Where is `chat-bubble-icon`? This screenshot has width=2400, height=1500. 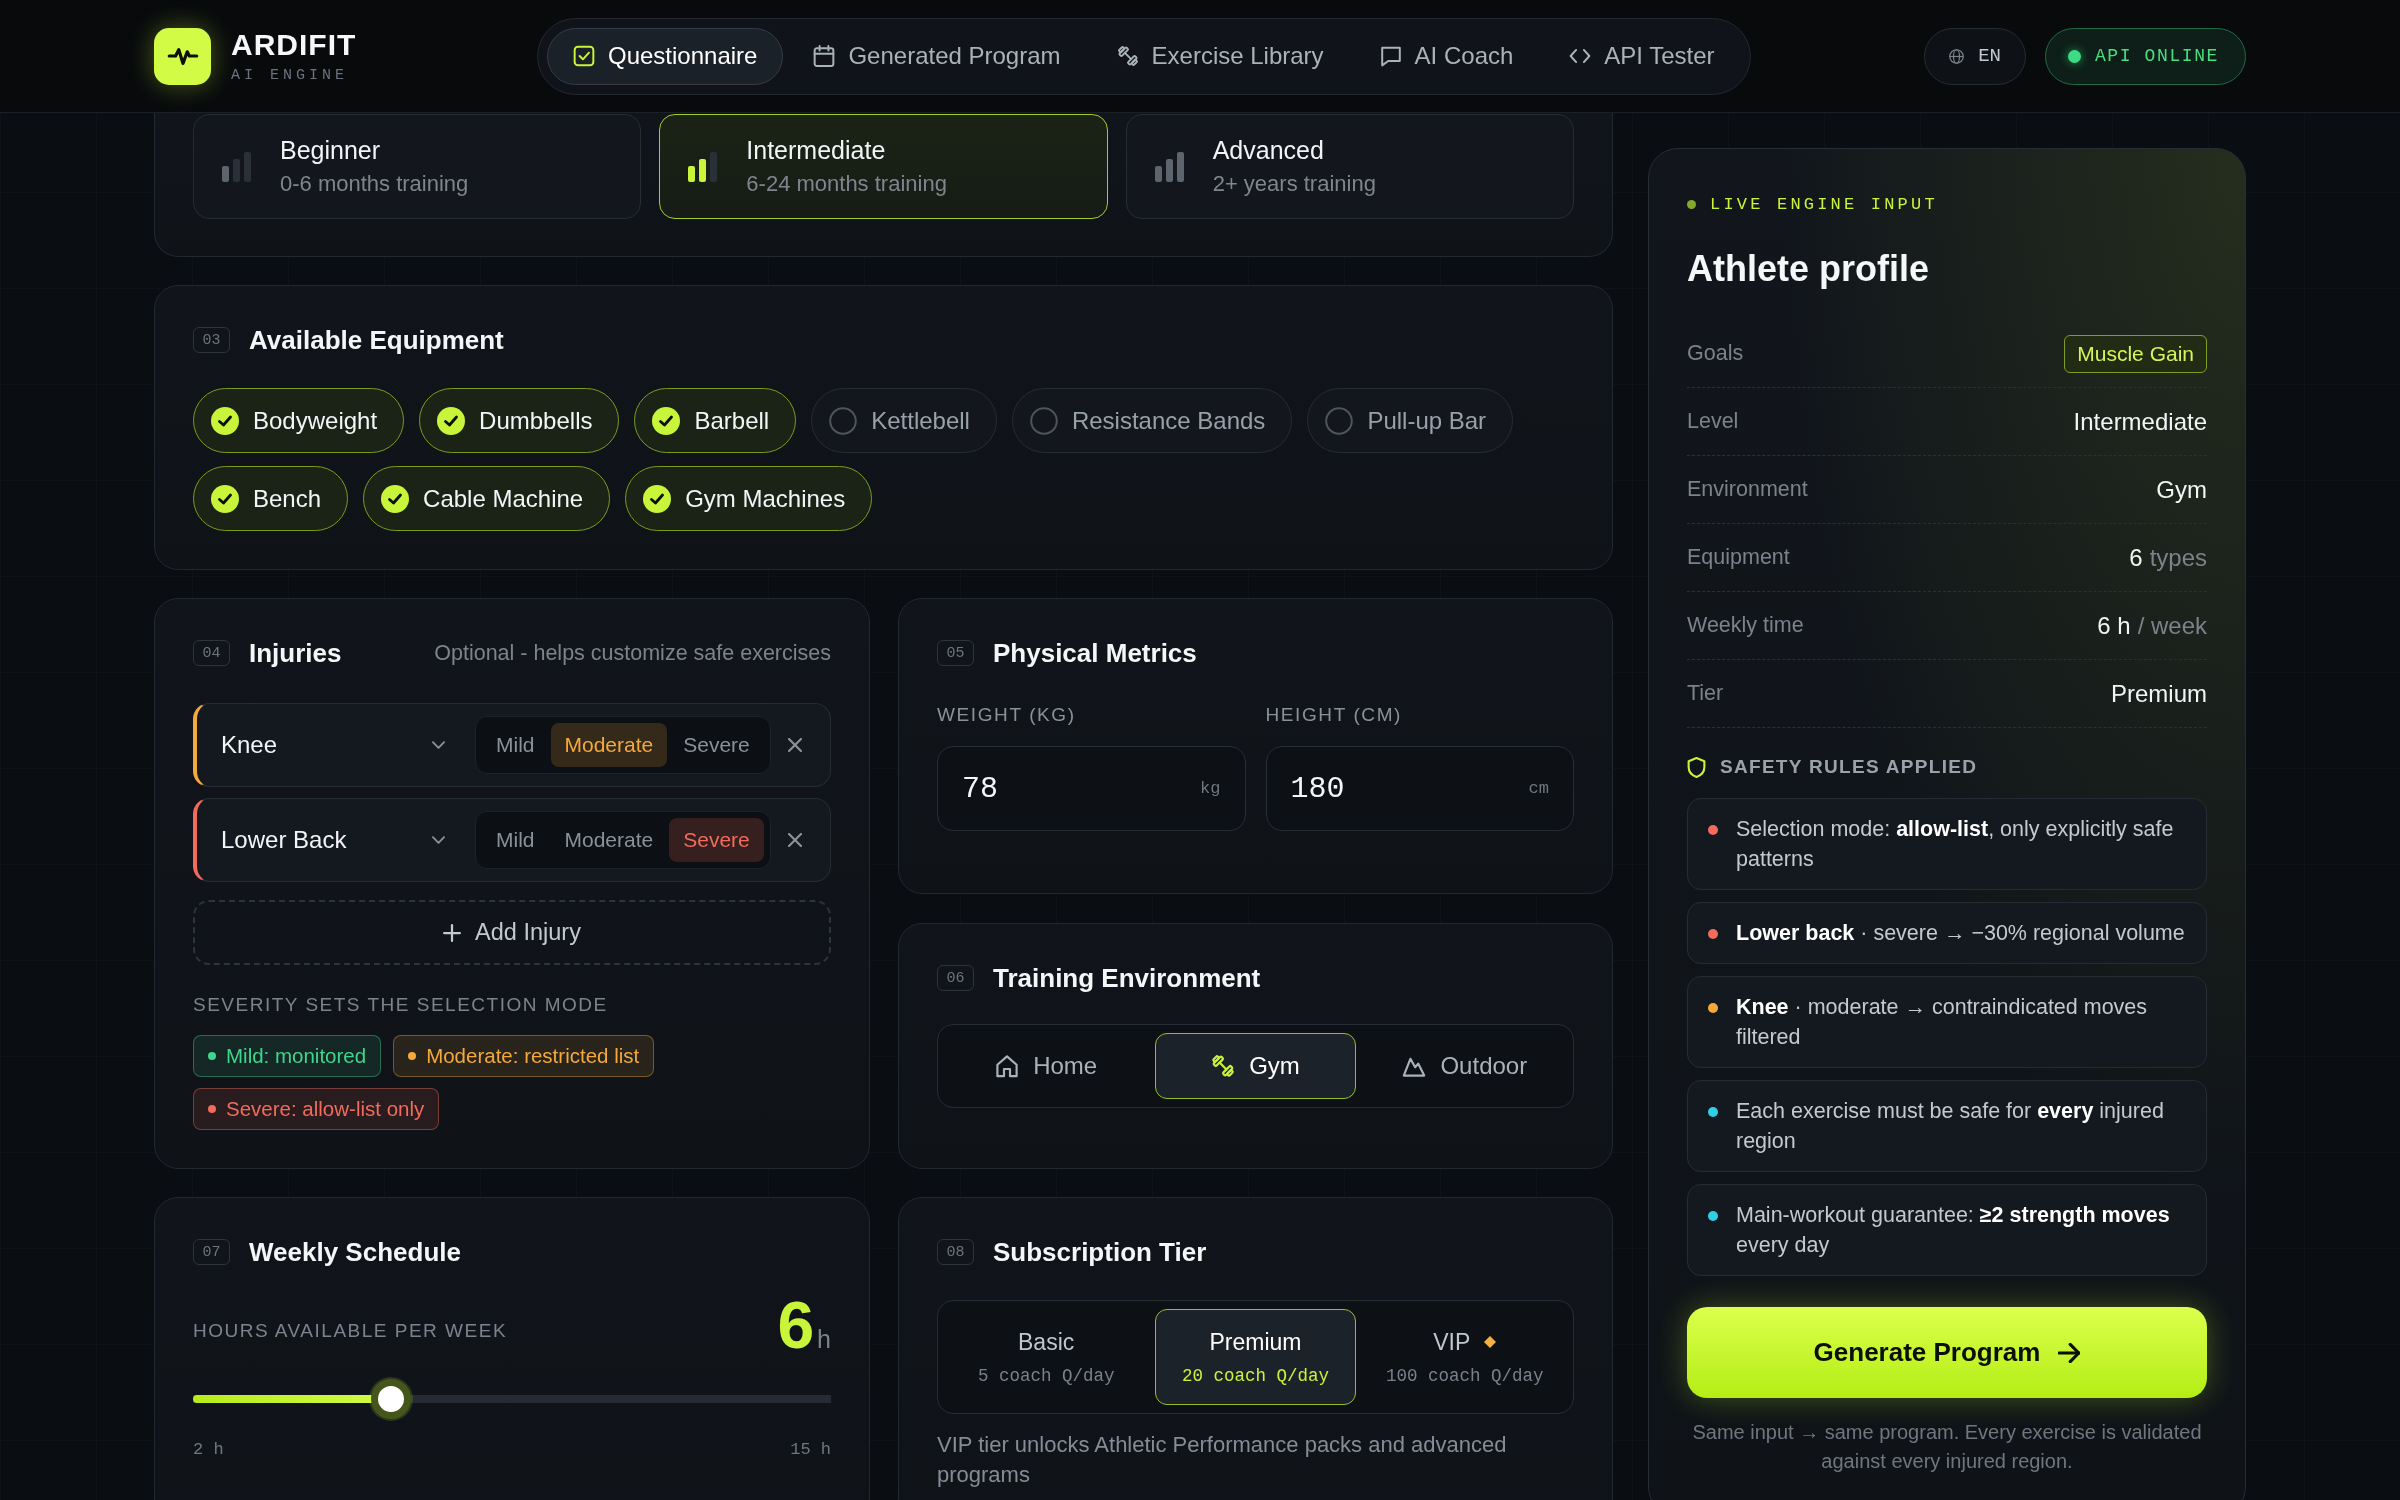 chat-bubble-icon is located at coordinates (1390, 56).